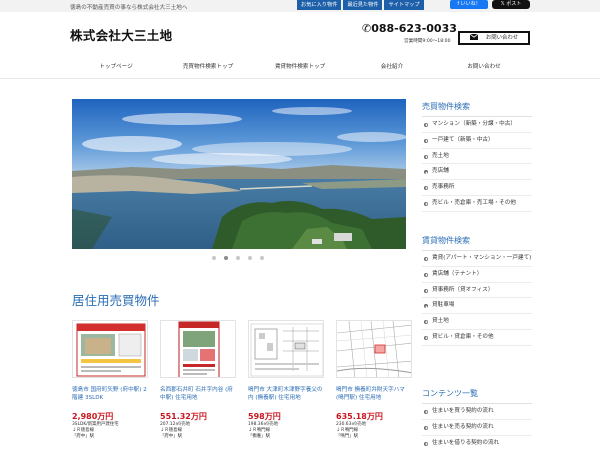 The image size is (600, 450). What do you see at coordinates (477, 275) in the screenshot?
I see `sidebar-item-rental-store: 賃店舗（テナント）` at bounding box center [477, 275].